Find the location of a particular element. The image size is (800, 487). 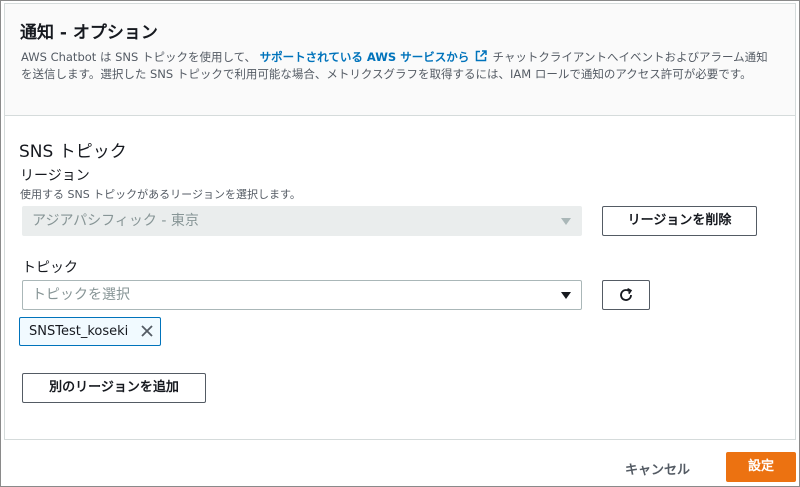

supported-services-link: サポートされている AWS サービスから is located at coordinates (365, 57).